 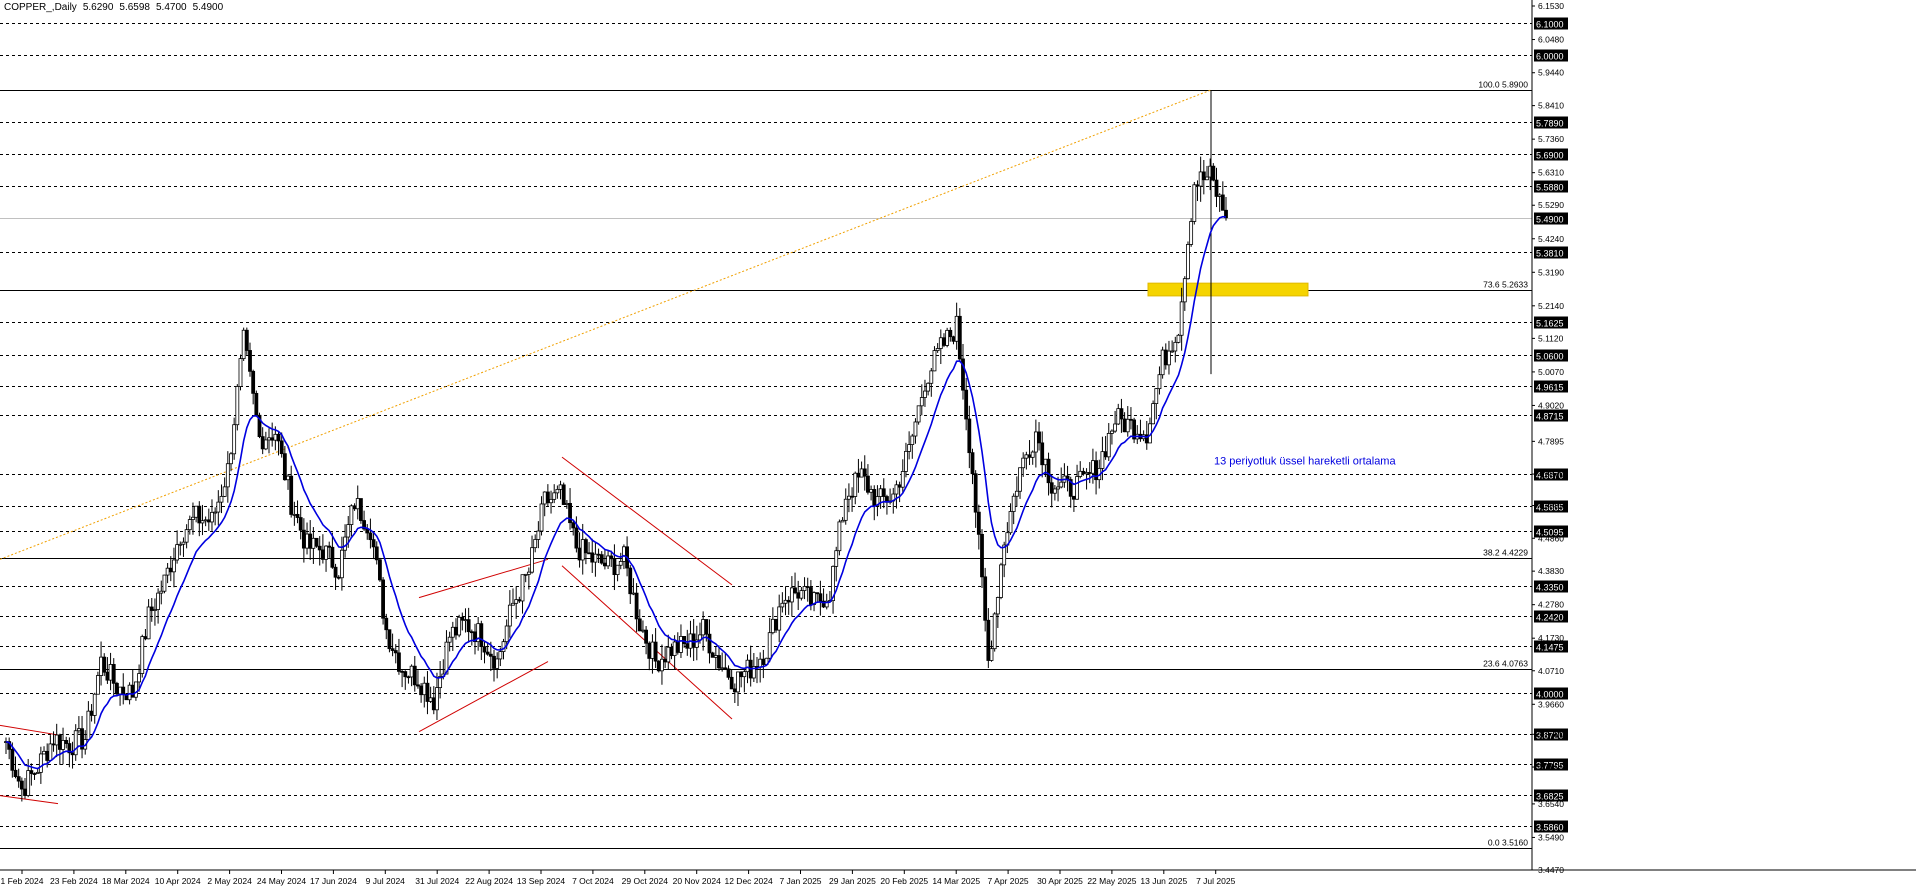 I want to click on y-tick-label: 3.9660, so click(x=1551, y=704).